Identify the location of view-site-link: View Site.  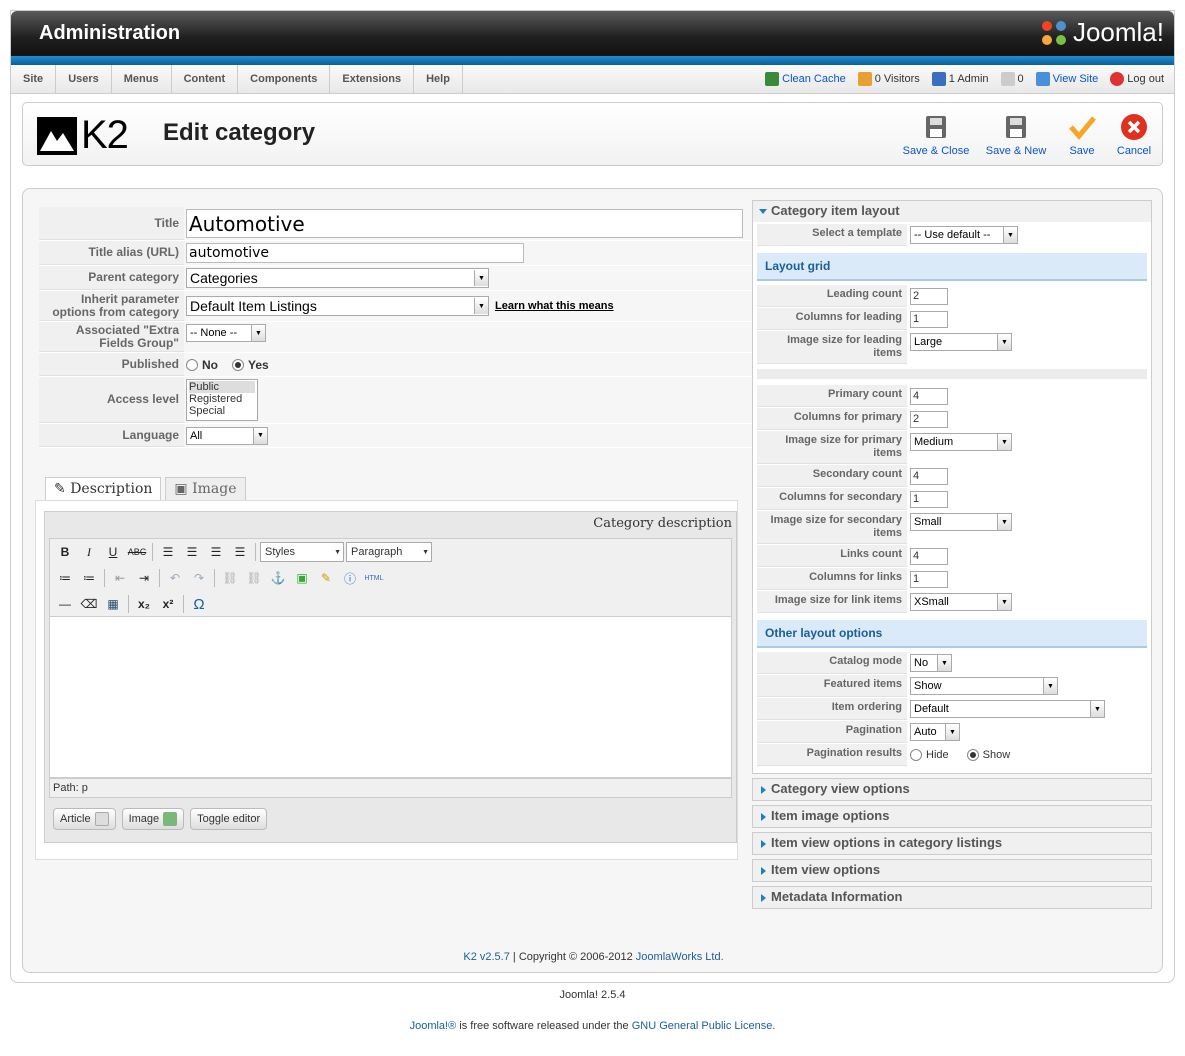
(1076, 79).